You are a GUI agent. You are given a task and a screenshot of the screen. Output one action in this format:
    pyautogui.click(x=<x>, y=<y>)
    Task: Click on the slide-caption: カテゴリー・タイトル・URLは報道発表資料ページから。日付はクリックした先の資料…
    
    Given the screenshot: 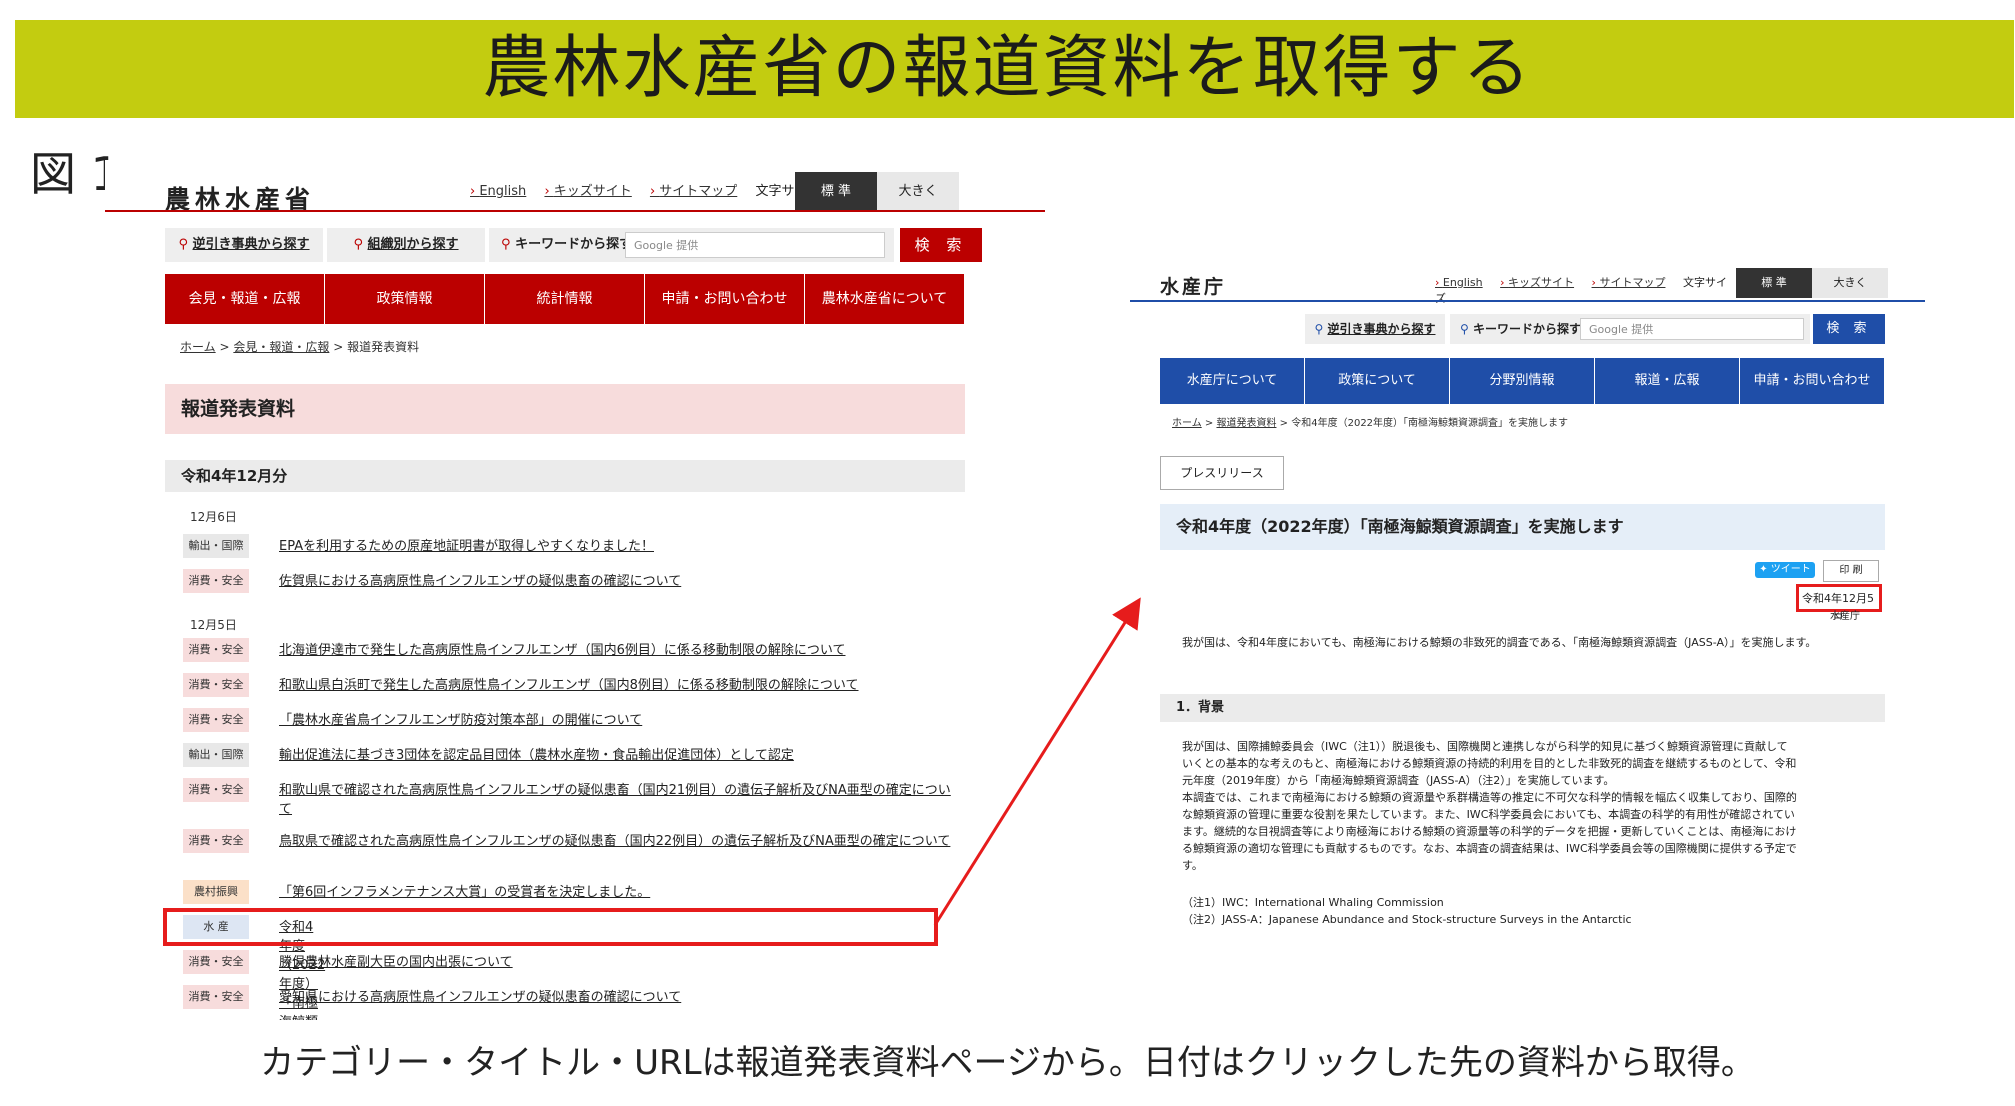 What is the action you would take?
    pyautogui.click(x=1007, y=1063)
    